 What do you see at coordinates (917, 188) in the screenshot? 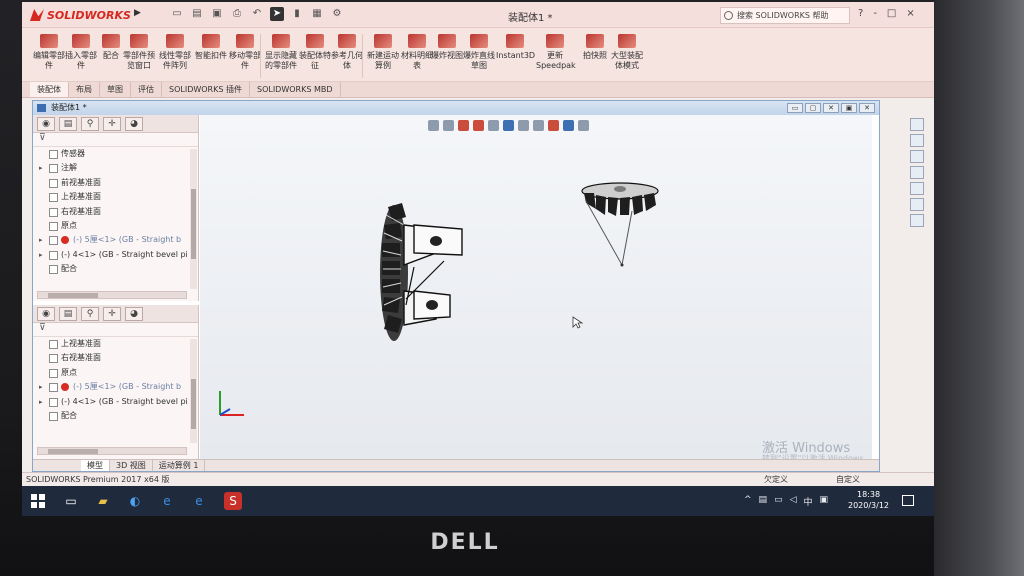
I see `appearances-icon` at bounding box center [917, 188].